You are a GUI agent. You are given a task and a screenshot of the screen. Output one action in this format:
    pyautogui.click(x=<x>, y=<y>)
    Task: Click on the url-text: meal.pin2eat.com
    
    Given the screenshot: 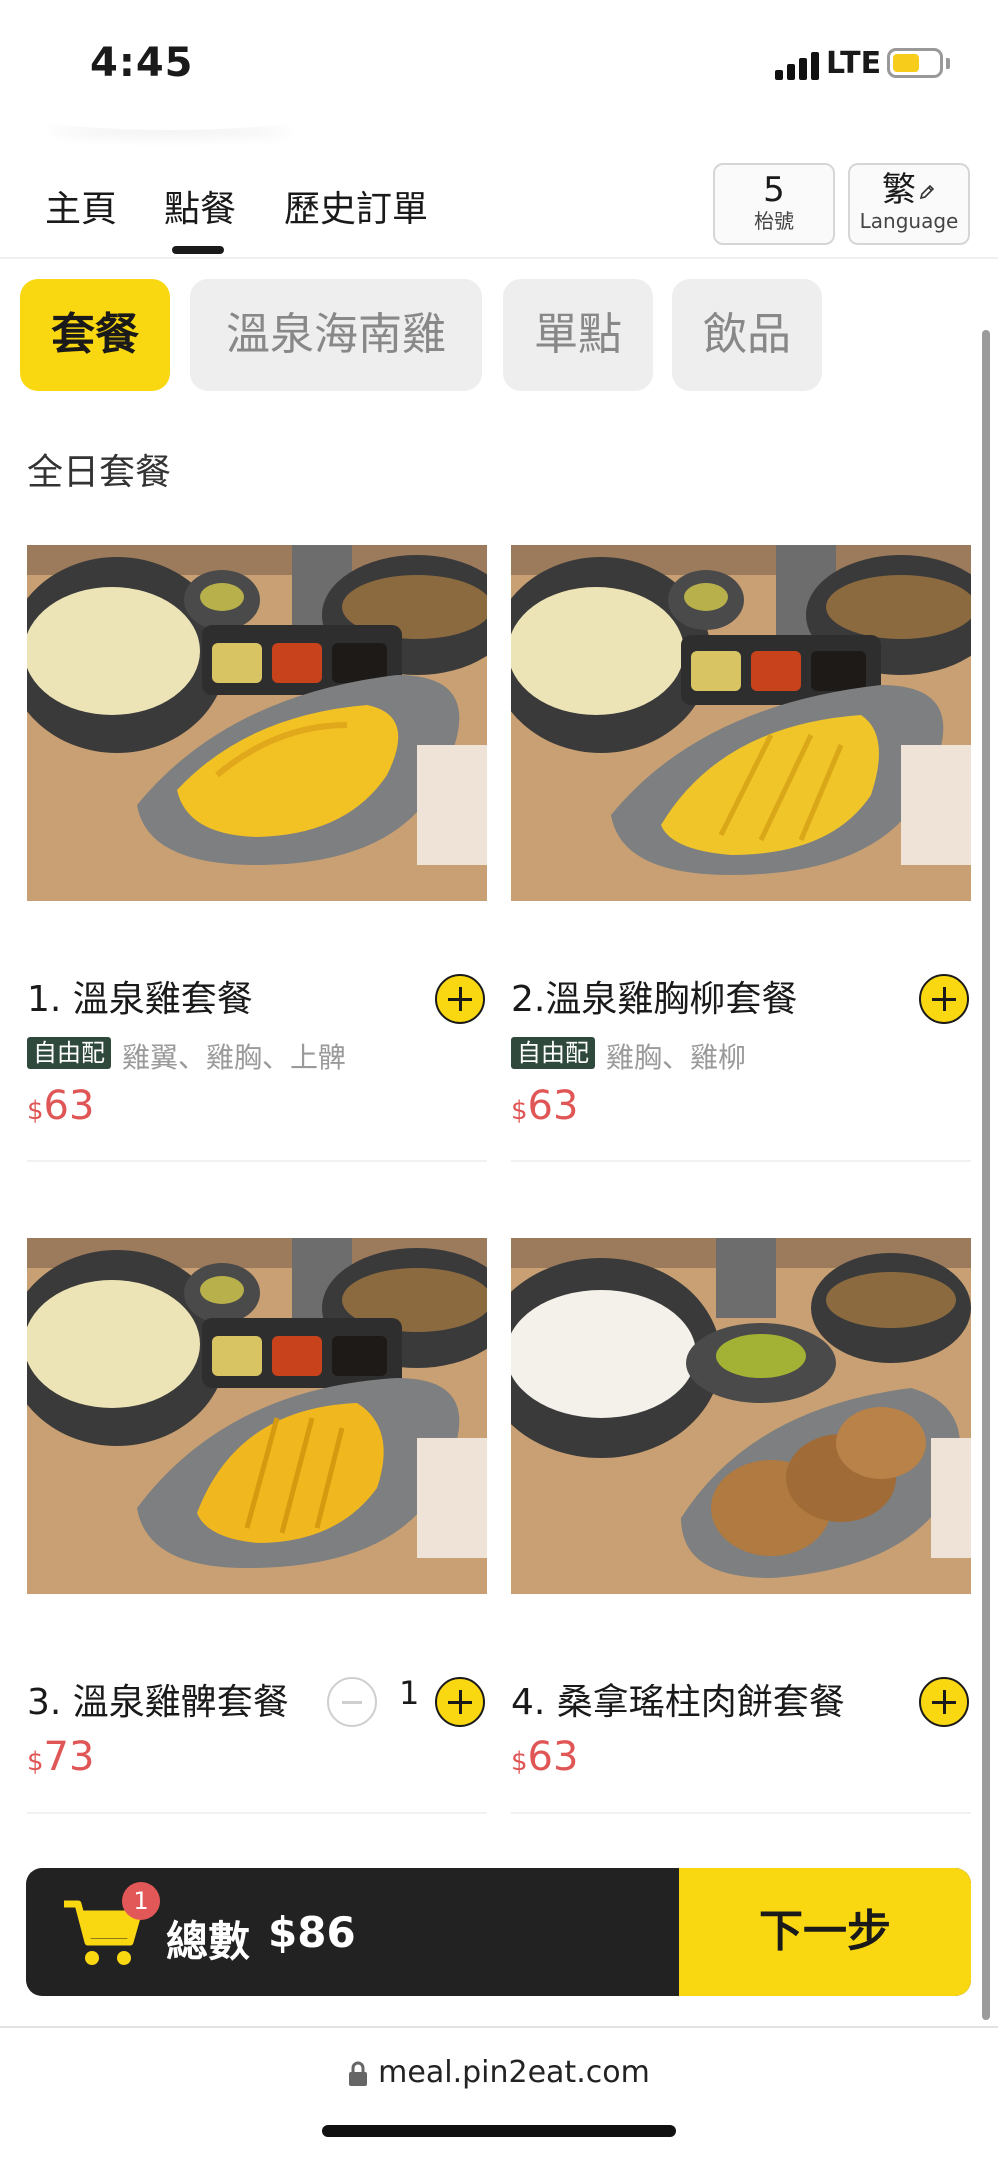 What is the action you would take?
    pyautogui.click(x=514, y=2072)
    